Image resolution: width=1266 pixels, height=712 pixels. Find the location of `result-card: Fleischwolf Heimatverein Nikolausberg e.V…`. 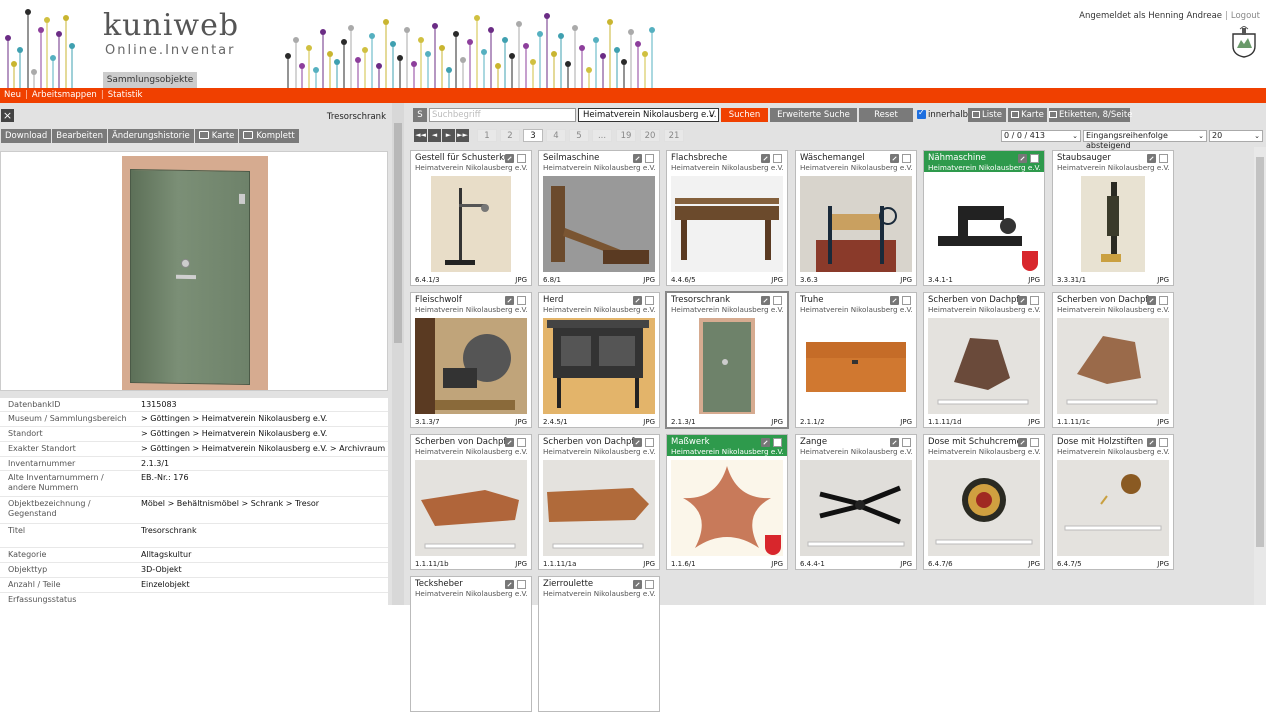

result-card: Fleischwolf Heimatverein Nikolausberg e.V… is located at coordinates (471, 360).